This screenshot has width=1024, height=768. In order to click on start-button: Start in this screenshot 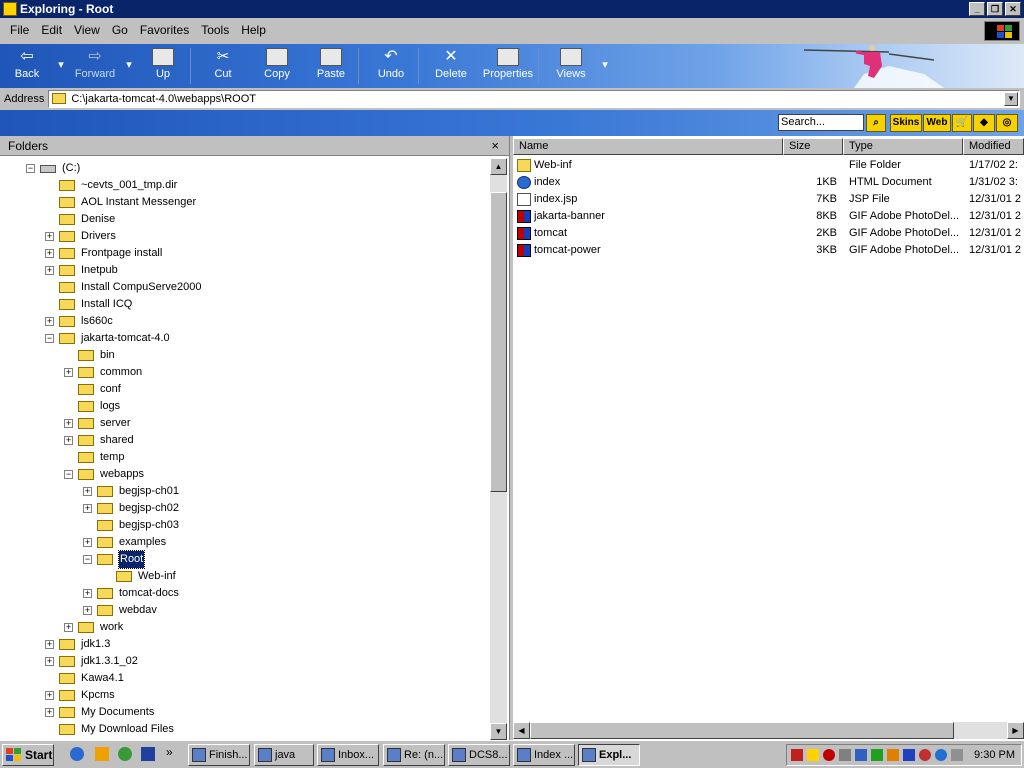, I will do `click(28, 755)`.